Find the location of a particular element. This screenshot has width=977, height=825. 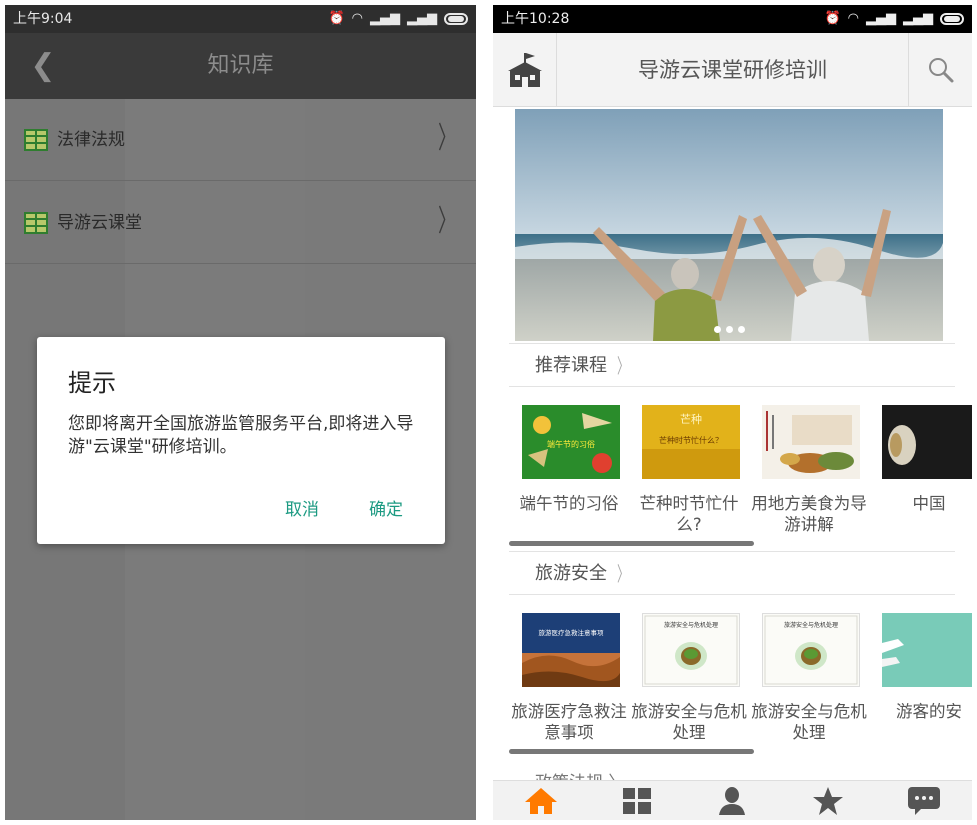

nav-bar: 导游云课堂研修培训 is located at coordinates (732, 70).